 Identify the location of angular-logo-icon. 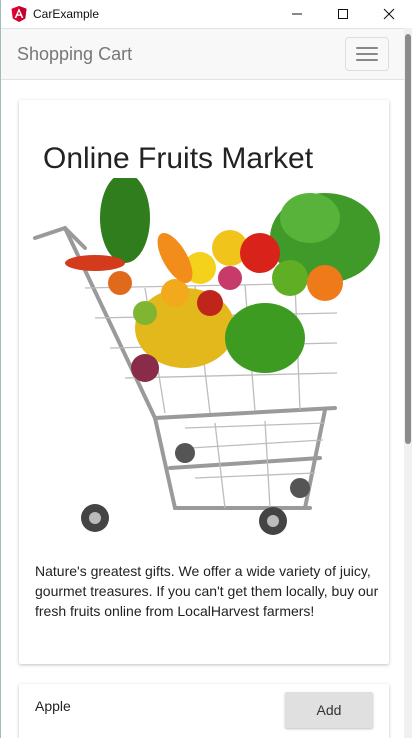
(19, 14).